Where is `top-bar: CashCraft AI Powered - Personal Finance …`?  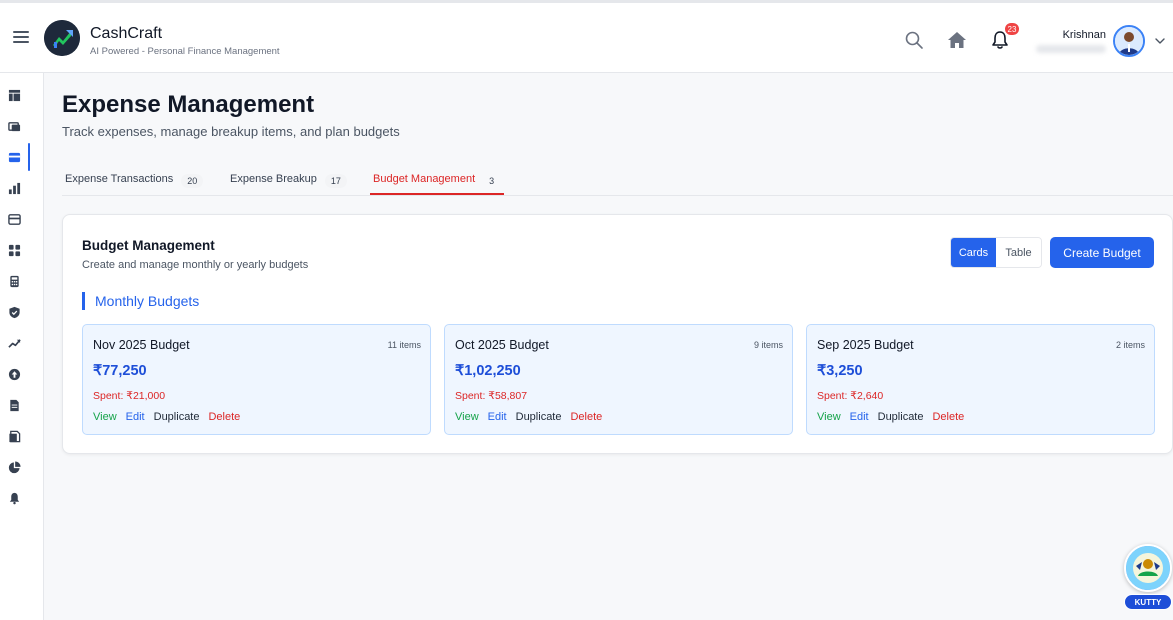
top-bar: CashCraft AI Powered - Personal Finance … is located at coordinates (586, 36).